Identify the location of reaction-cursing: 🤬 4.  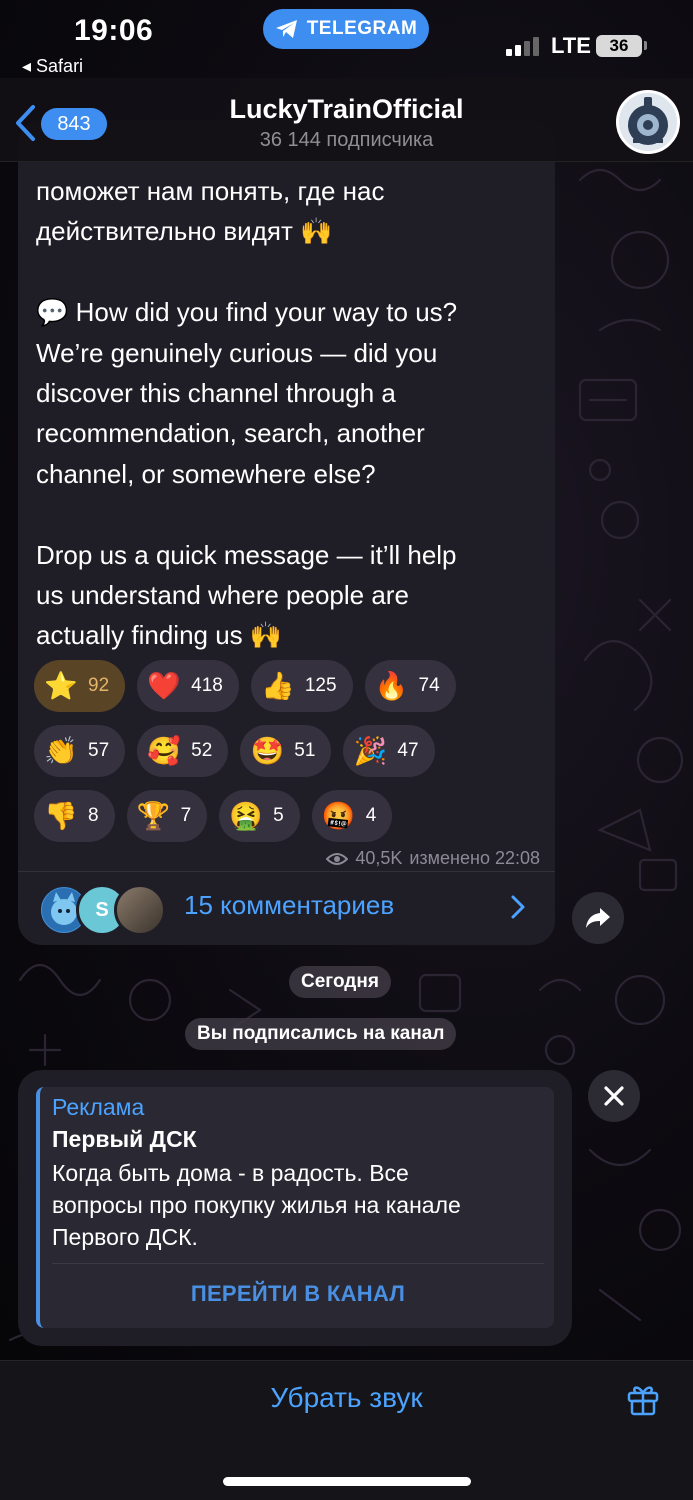
(352, 816).